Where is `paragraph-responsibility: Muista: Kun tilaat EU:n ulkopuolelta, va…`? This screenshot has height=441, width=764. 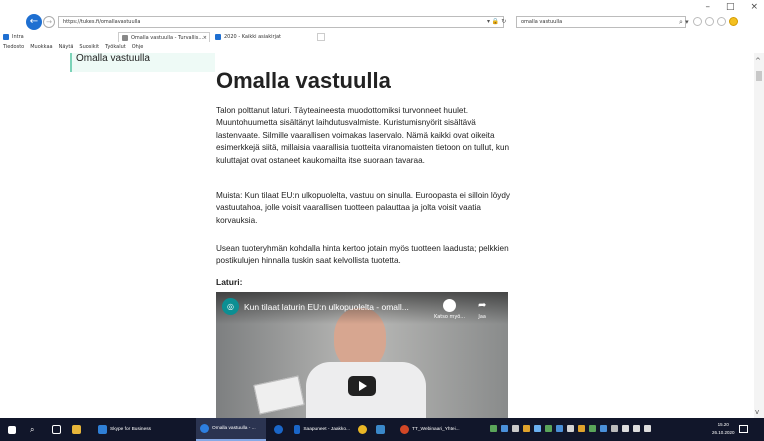
paragraph-responsibility: Muista: Kun tilaat EU:n ulkopuolelta, va… is located at coordinates (363, 208).